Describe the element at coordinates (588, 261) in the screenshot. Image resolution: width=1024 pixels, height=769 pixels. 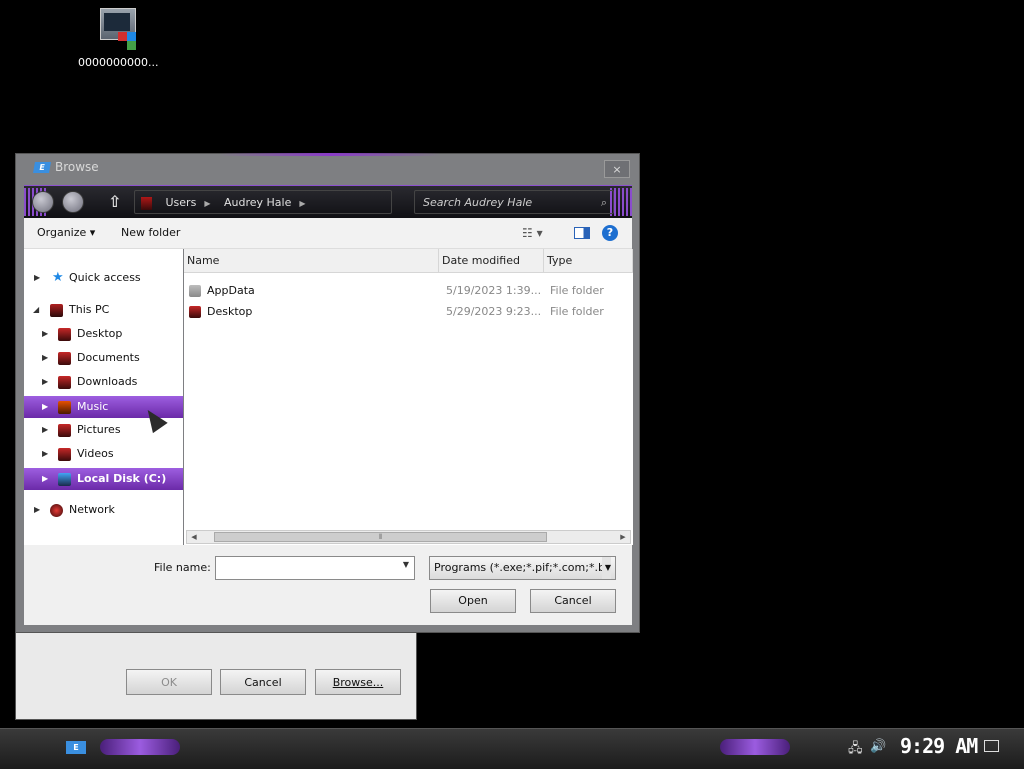
I see `column-header-type: Type` at that location.